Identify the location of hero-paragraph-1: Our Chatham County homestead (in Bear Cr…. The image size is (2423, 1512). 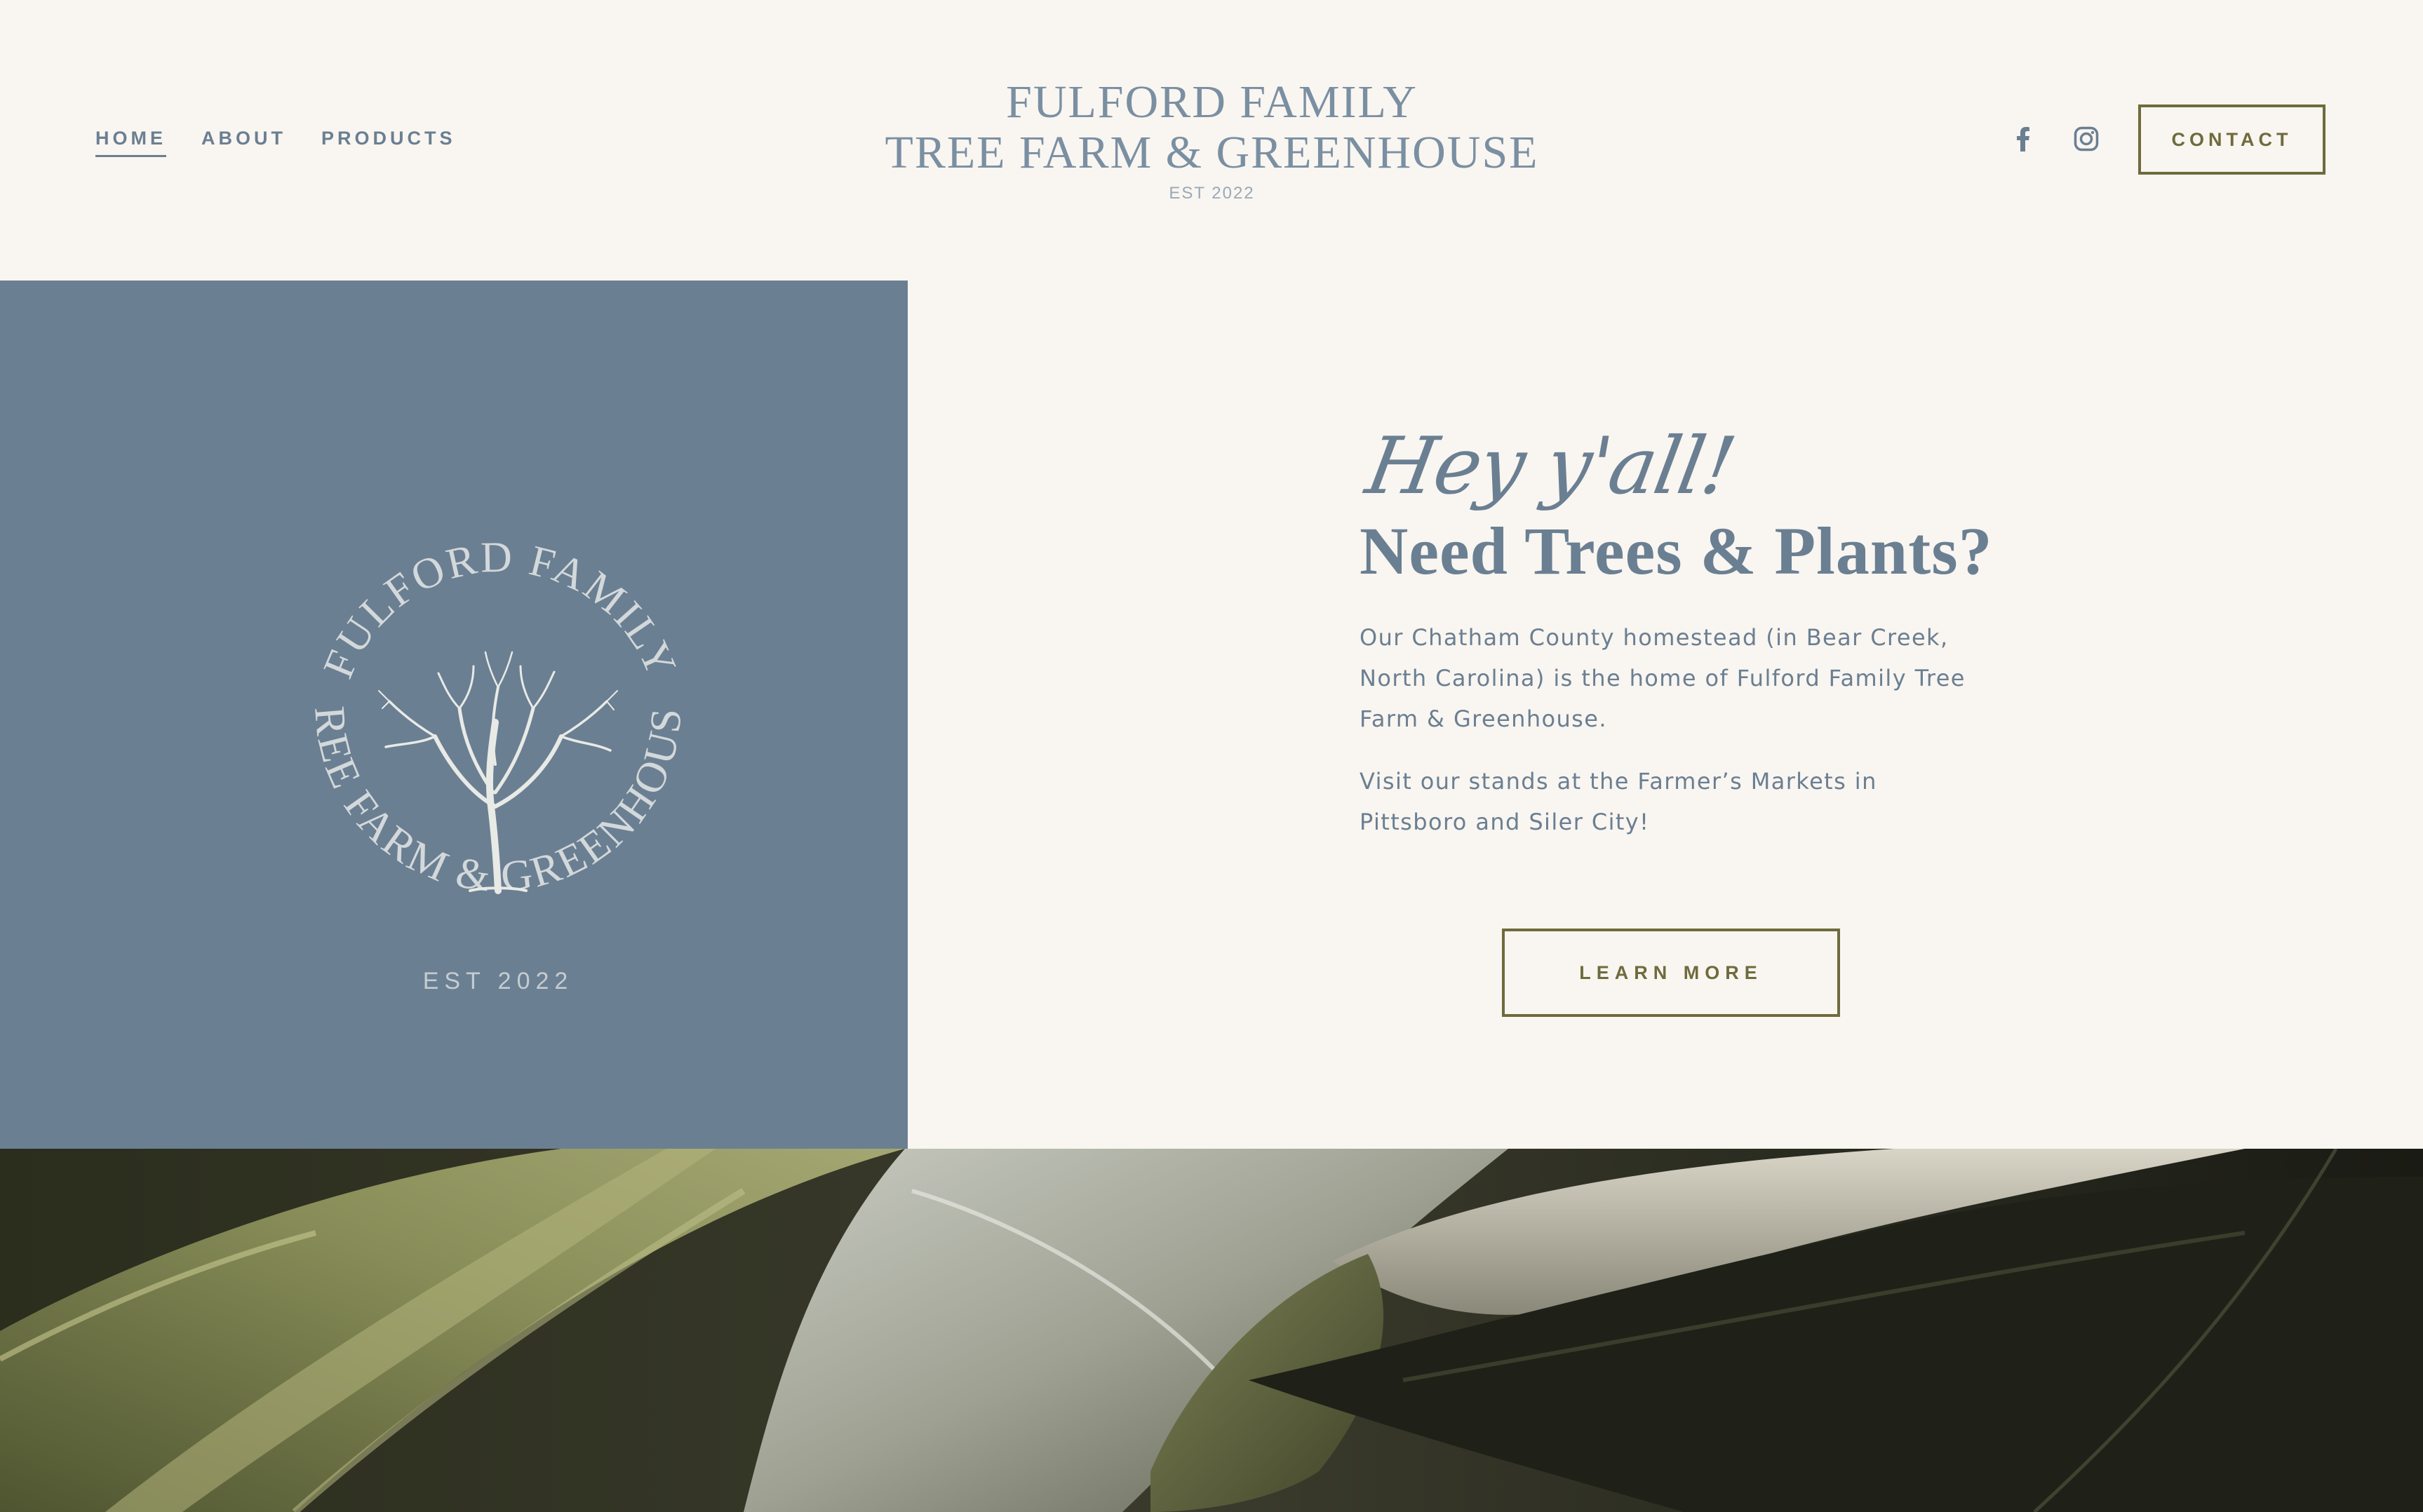
(1663, 678).